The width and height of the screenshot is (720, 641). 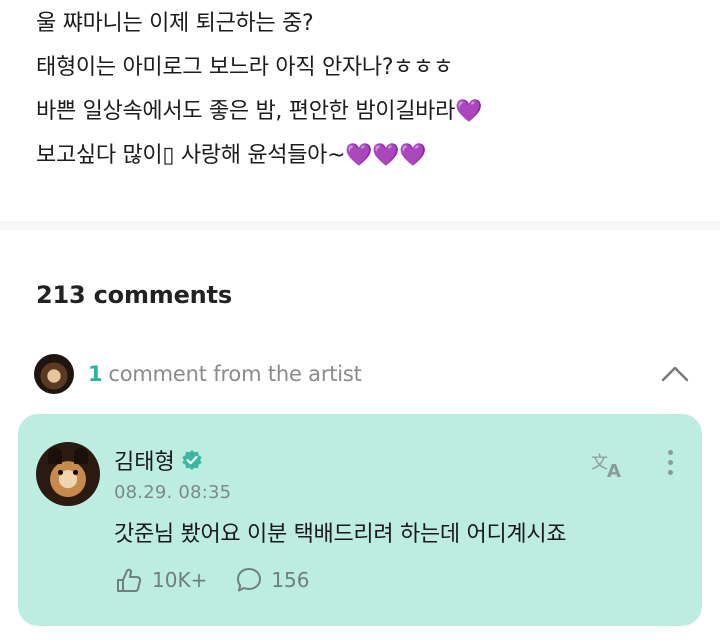 What do you see at coordinates (134, 295) in the screenshot?
I see `comments-count: 213 comments` at bounding box center [134, 295].